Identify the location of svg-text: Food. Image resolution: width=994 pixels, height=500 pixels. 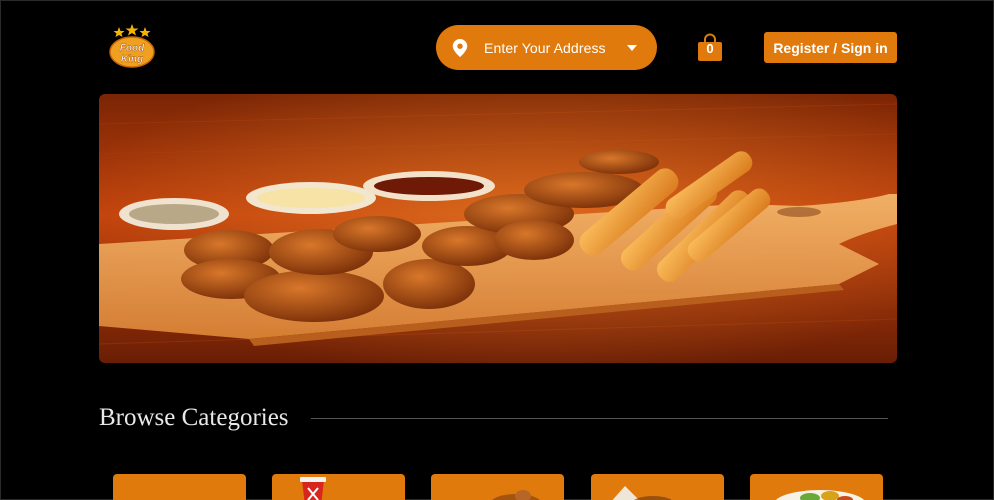
(132, 48).